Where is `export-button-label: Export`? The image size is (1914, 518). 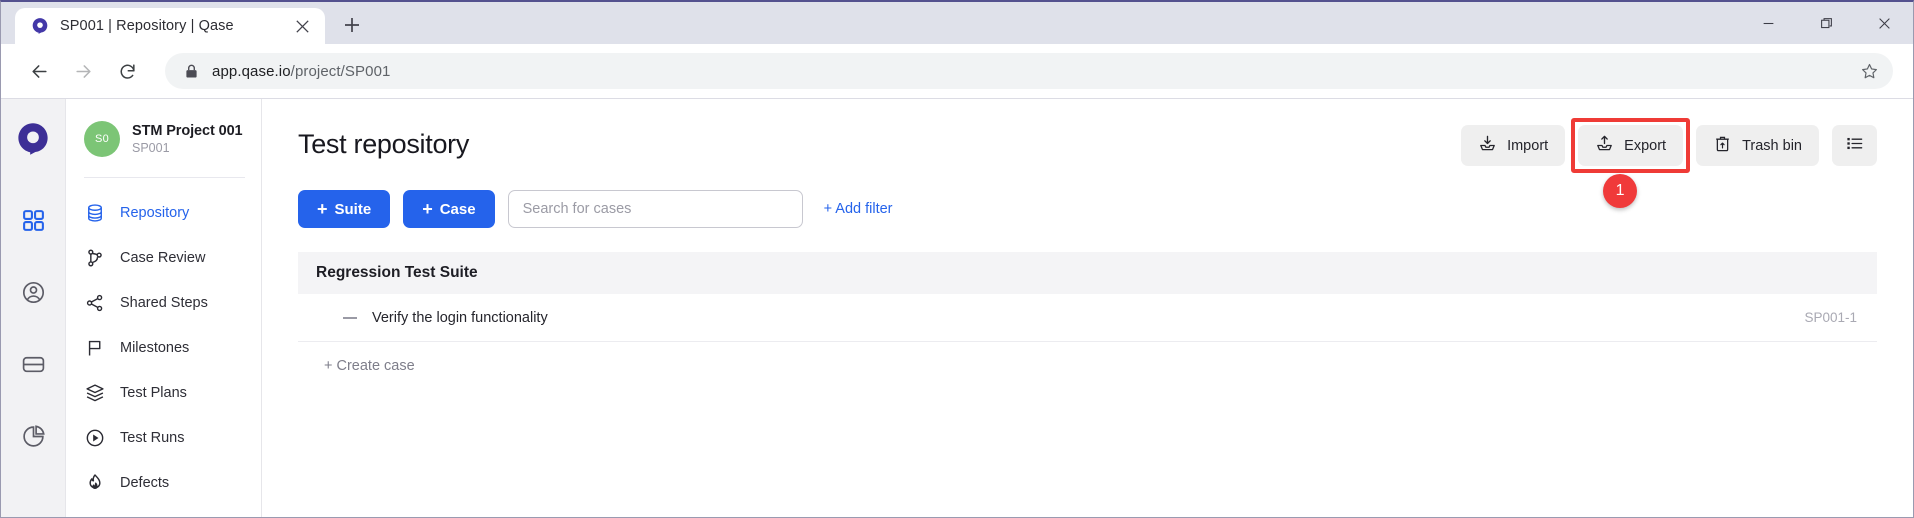 export-button-label: Export is located at coordinates (1645, 145).